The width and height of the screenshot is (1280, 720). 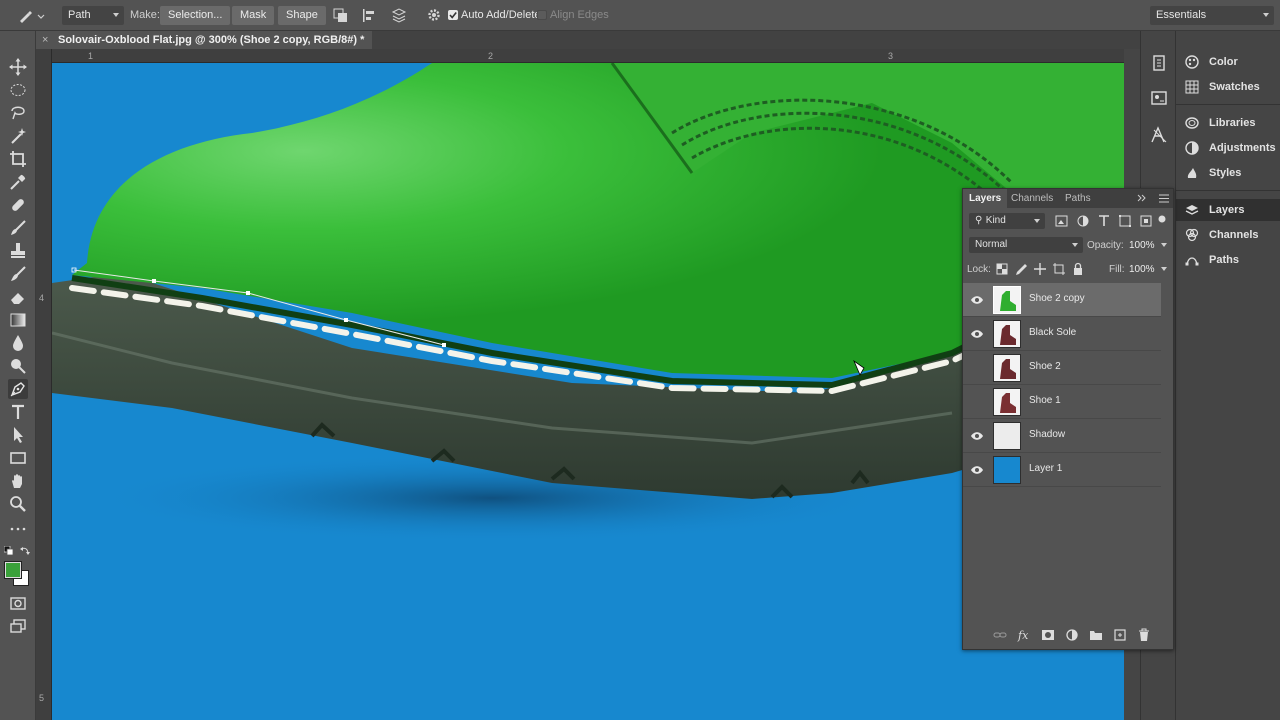 What do you see at coordinates (588, 56) in the screenshot?
I see `horizontal-ruler: 1 2 3` at bounding box center [588, 56].